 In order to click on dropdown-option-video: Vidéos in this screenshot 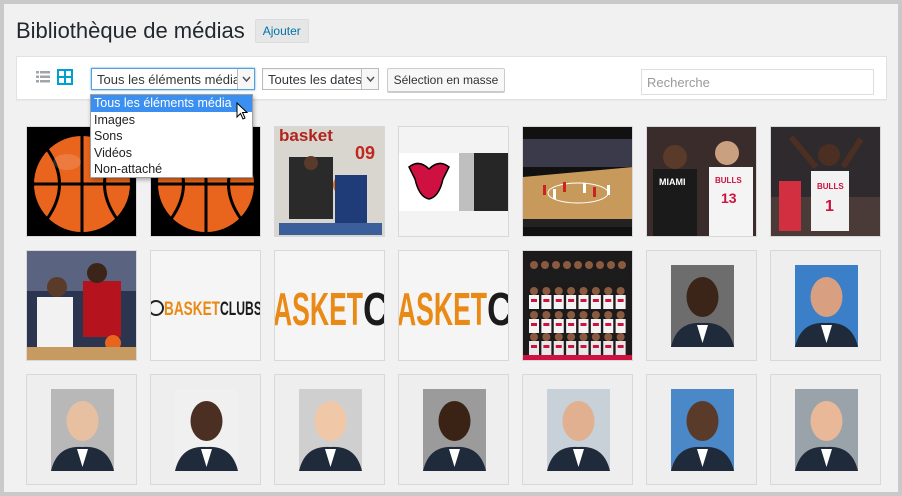, I will do `click(171, 153)`.